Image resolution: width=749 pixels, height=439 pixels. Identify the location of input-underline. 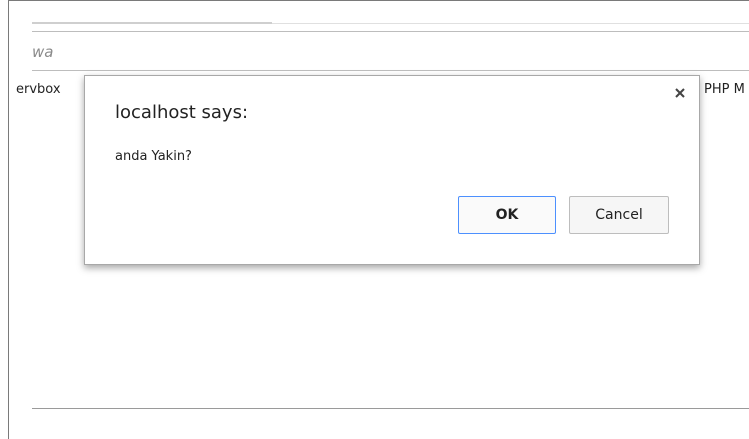
(390, 70).